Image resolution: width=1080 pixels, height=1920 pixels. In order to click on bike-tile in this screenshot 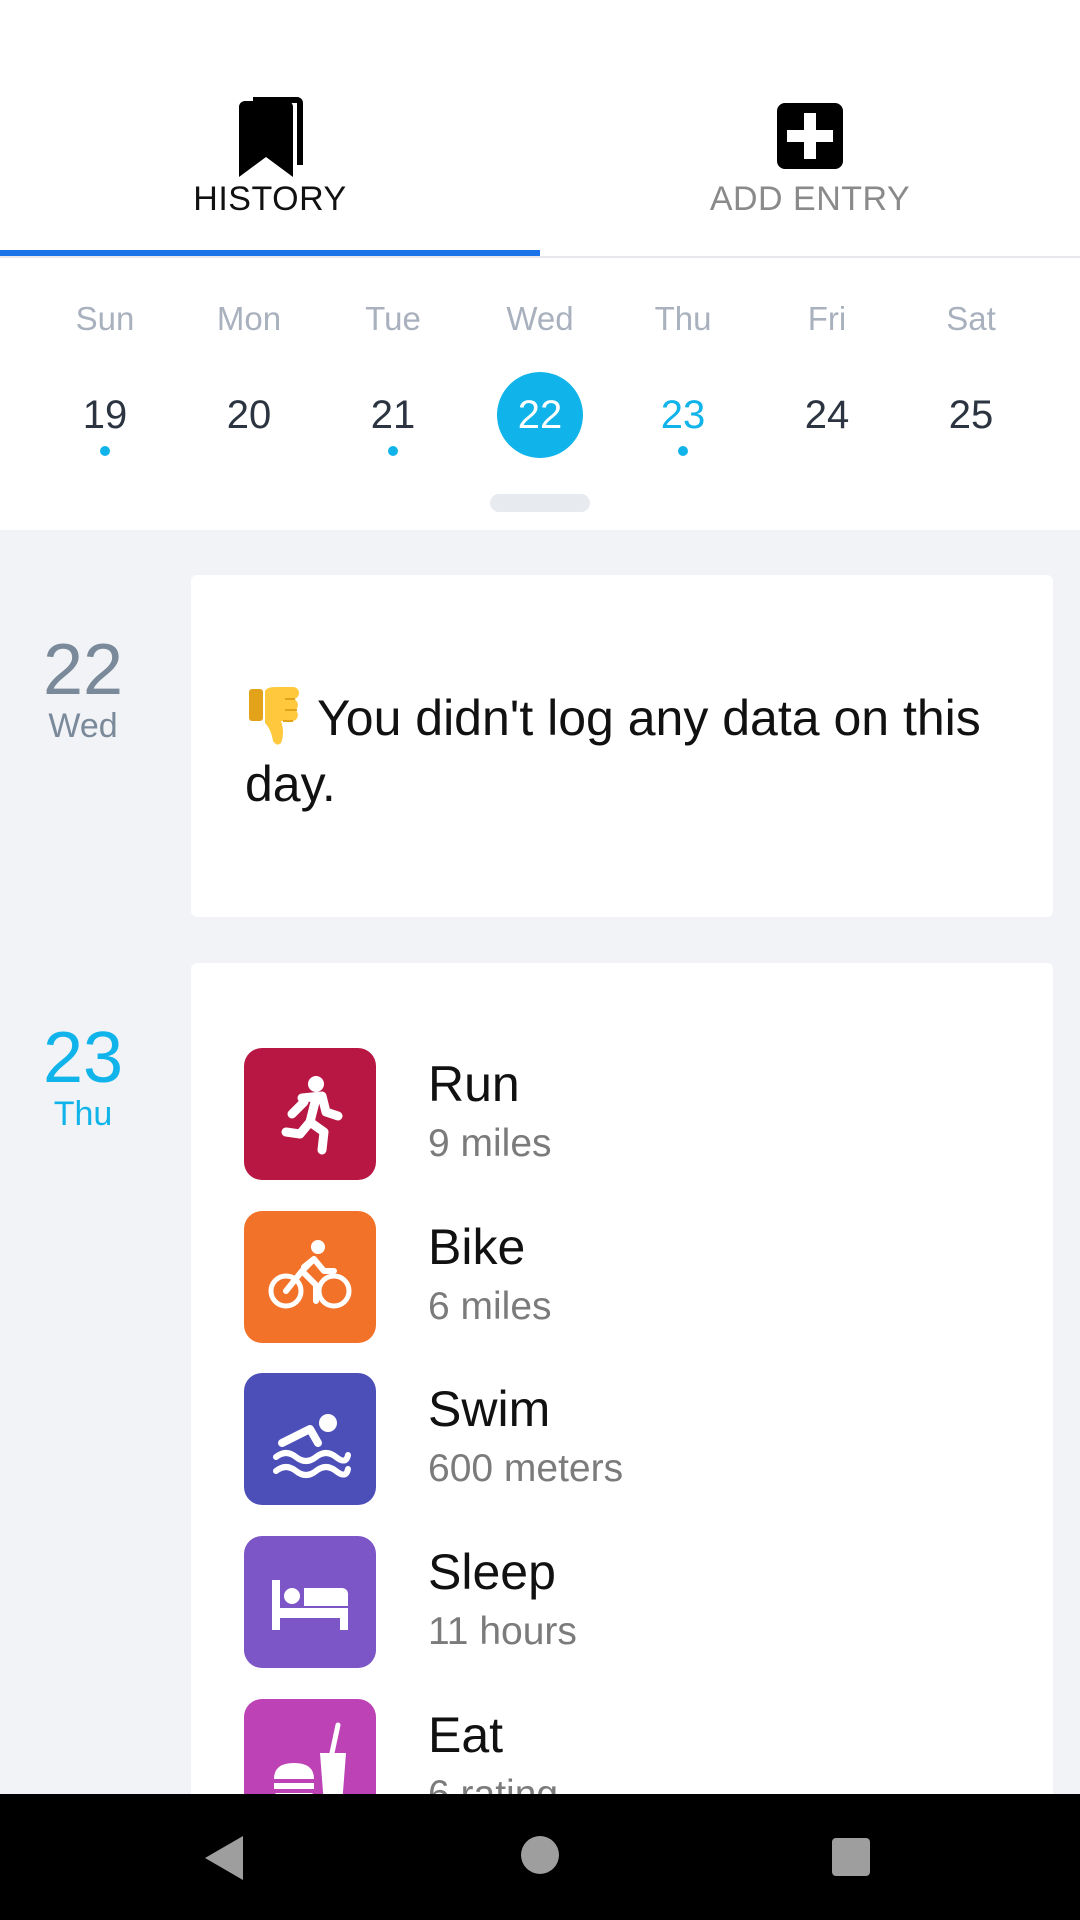, I will do `click(310, 1277)`.